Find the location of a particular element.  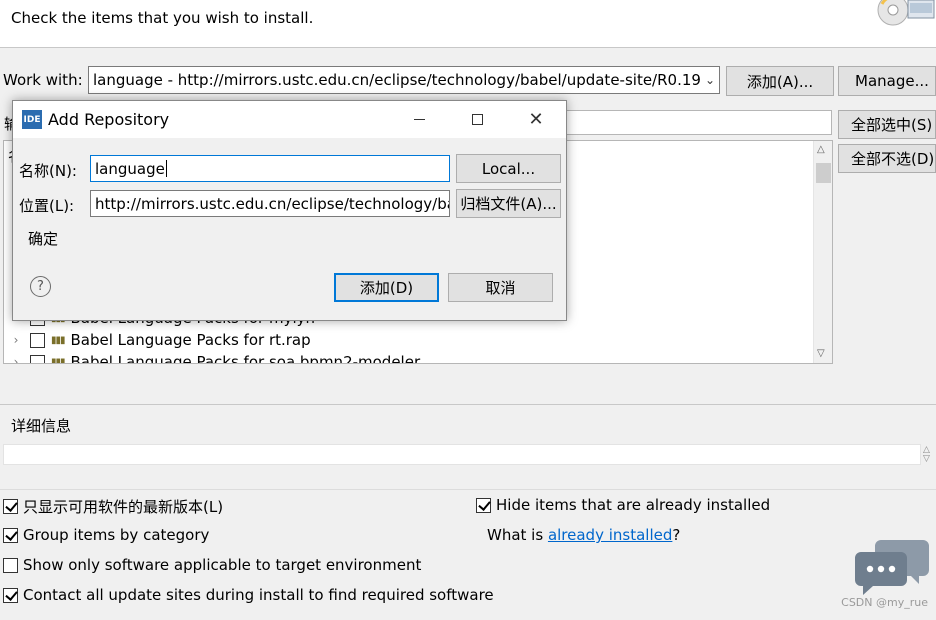

watermark: CSDN @my_rue is located at coordinates (884, 602).